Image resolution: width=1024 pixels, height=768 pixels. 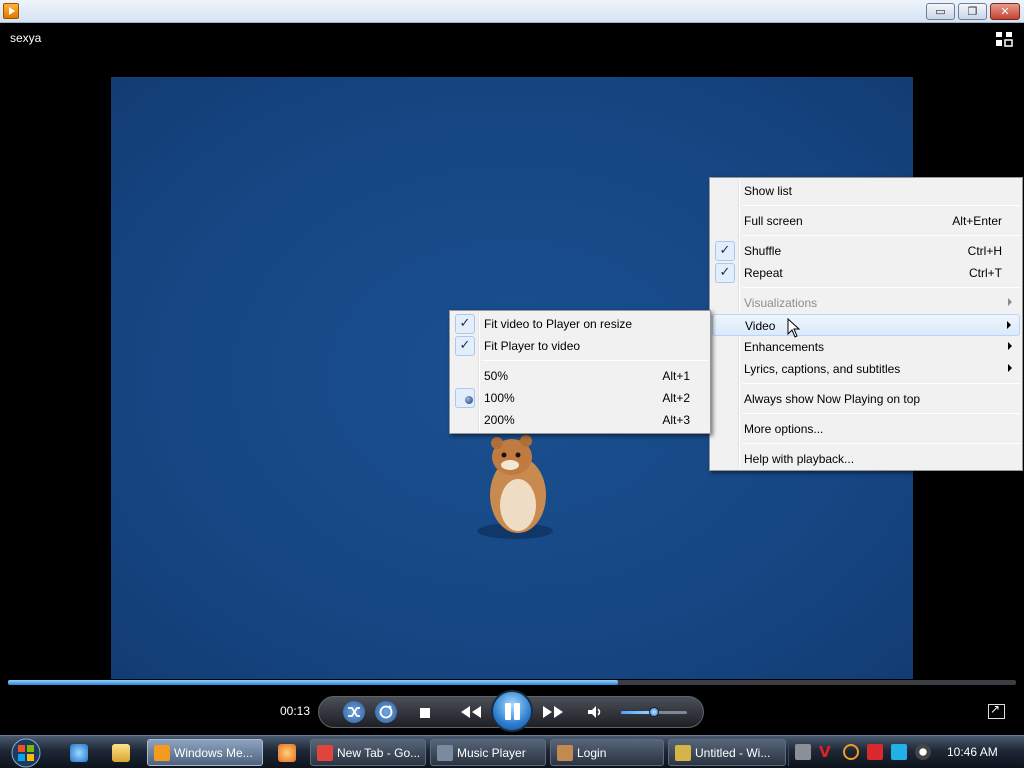 I want to click on menu-item-label: 50%, so click(x=496, y=376).